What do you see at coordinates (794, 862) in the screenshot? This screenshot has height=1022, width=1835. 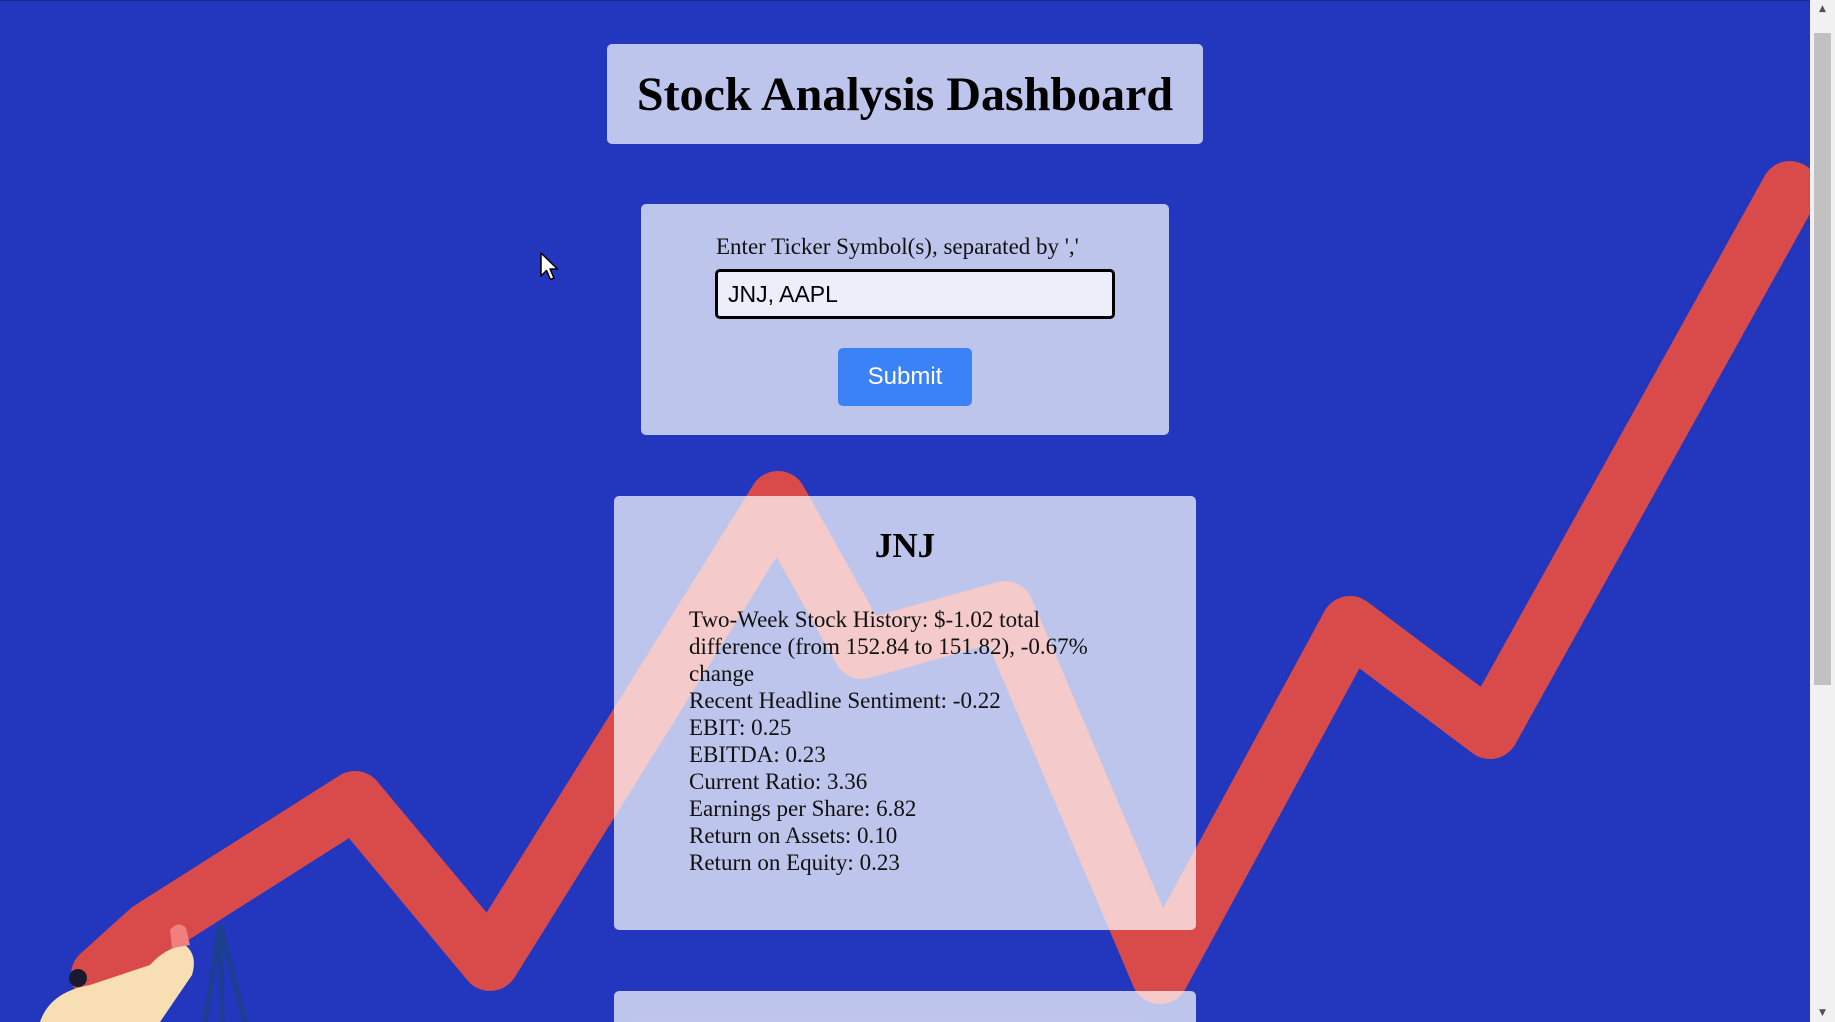 I see `metric-return-on-equity: Return on Equity: 0.23` at bounding box center [794, 862].